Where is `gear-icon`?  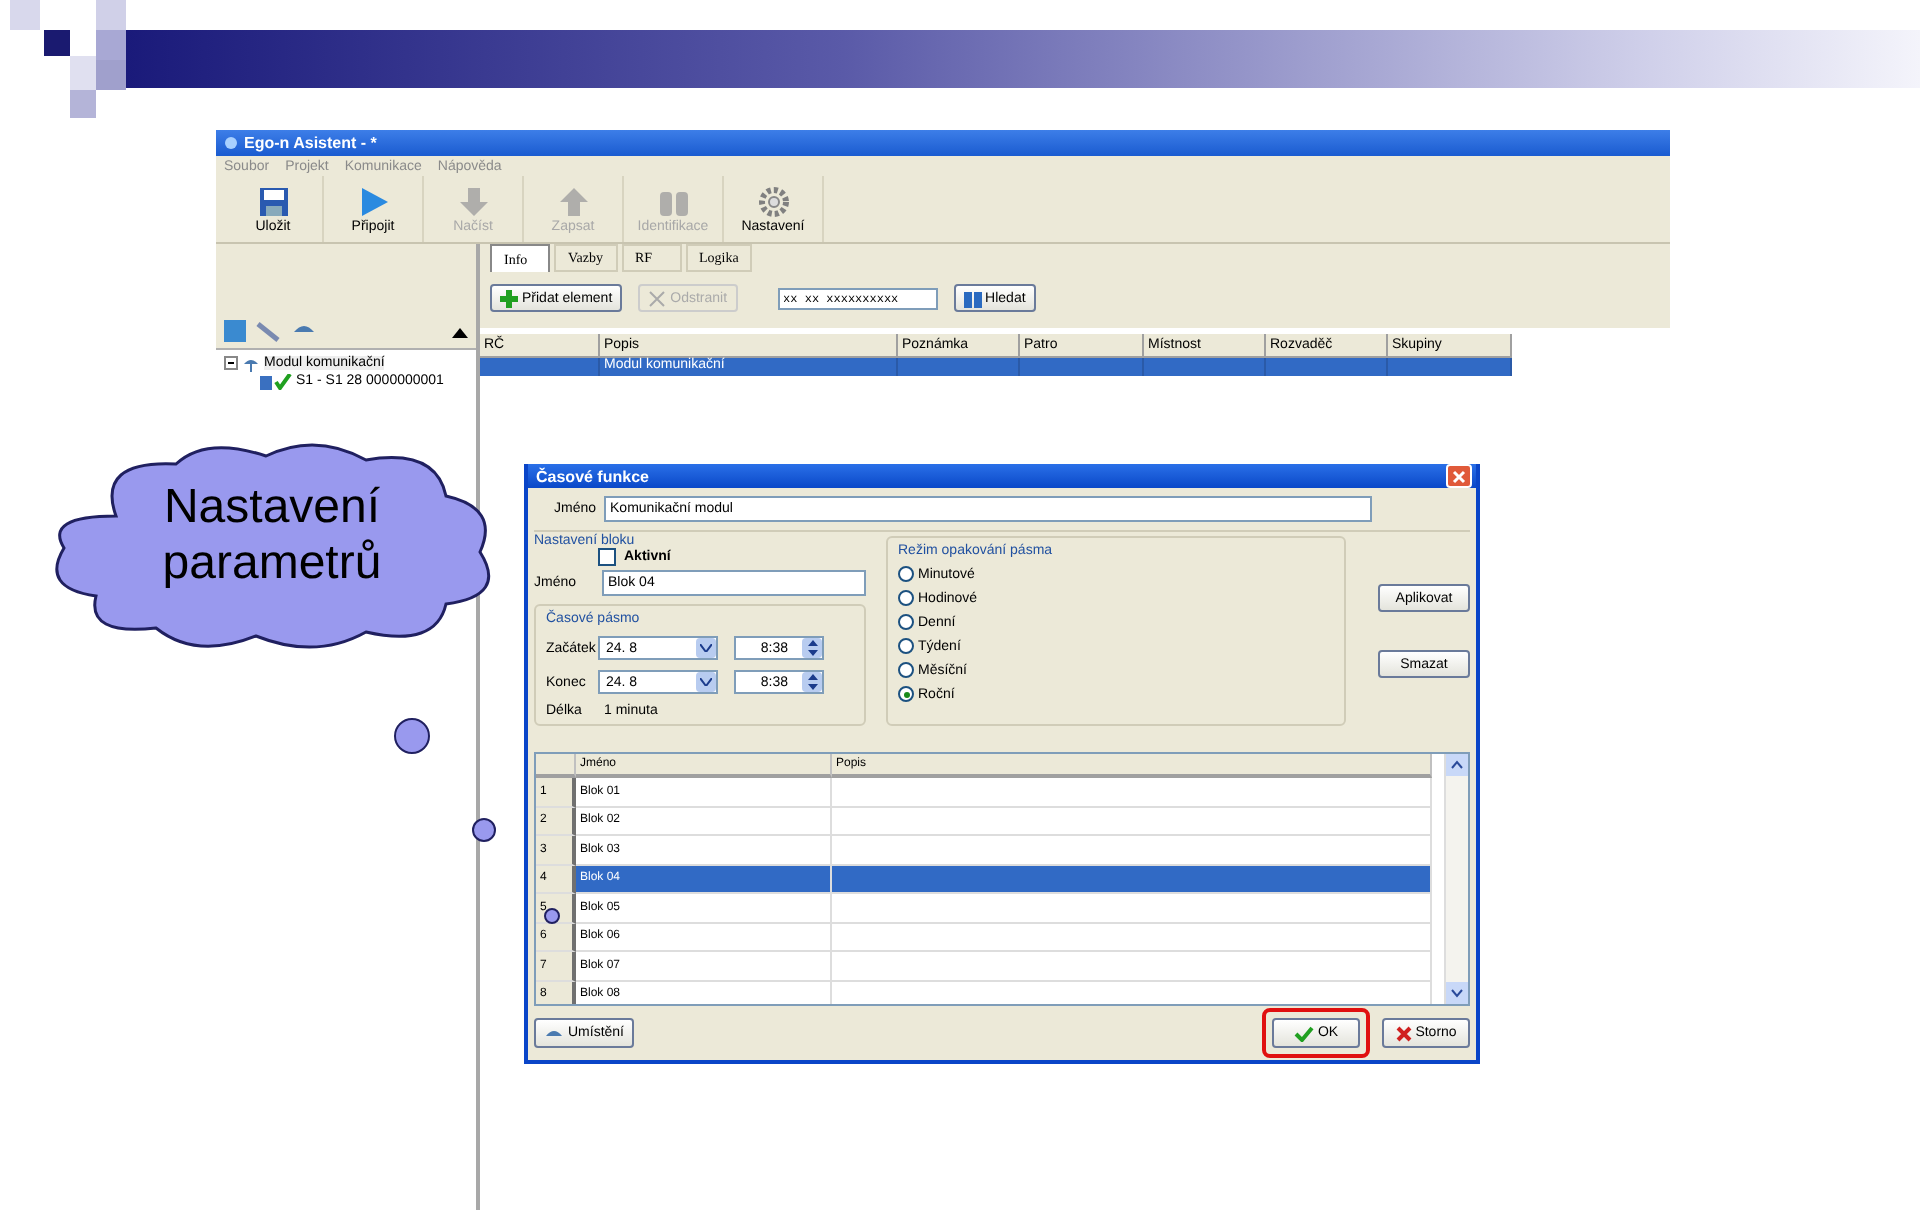
gear-icon is located at coordinates (773, 201).